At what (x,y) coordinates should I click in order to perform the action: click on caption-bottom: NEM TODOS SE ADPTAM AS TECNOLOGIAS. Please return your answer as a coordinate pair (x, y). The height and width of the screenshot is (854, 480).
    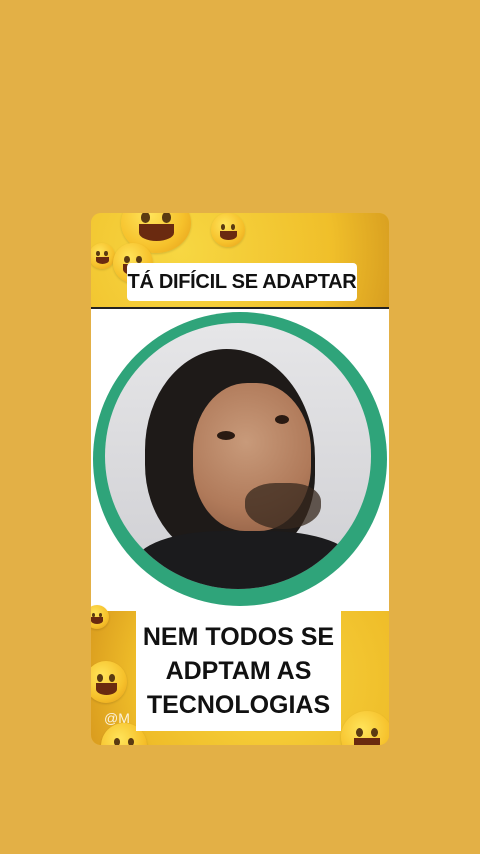
    Looking at the image, I should click on (238, 671).